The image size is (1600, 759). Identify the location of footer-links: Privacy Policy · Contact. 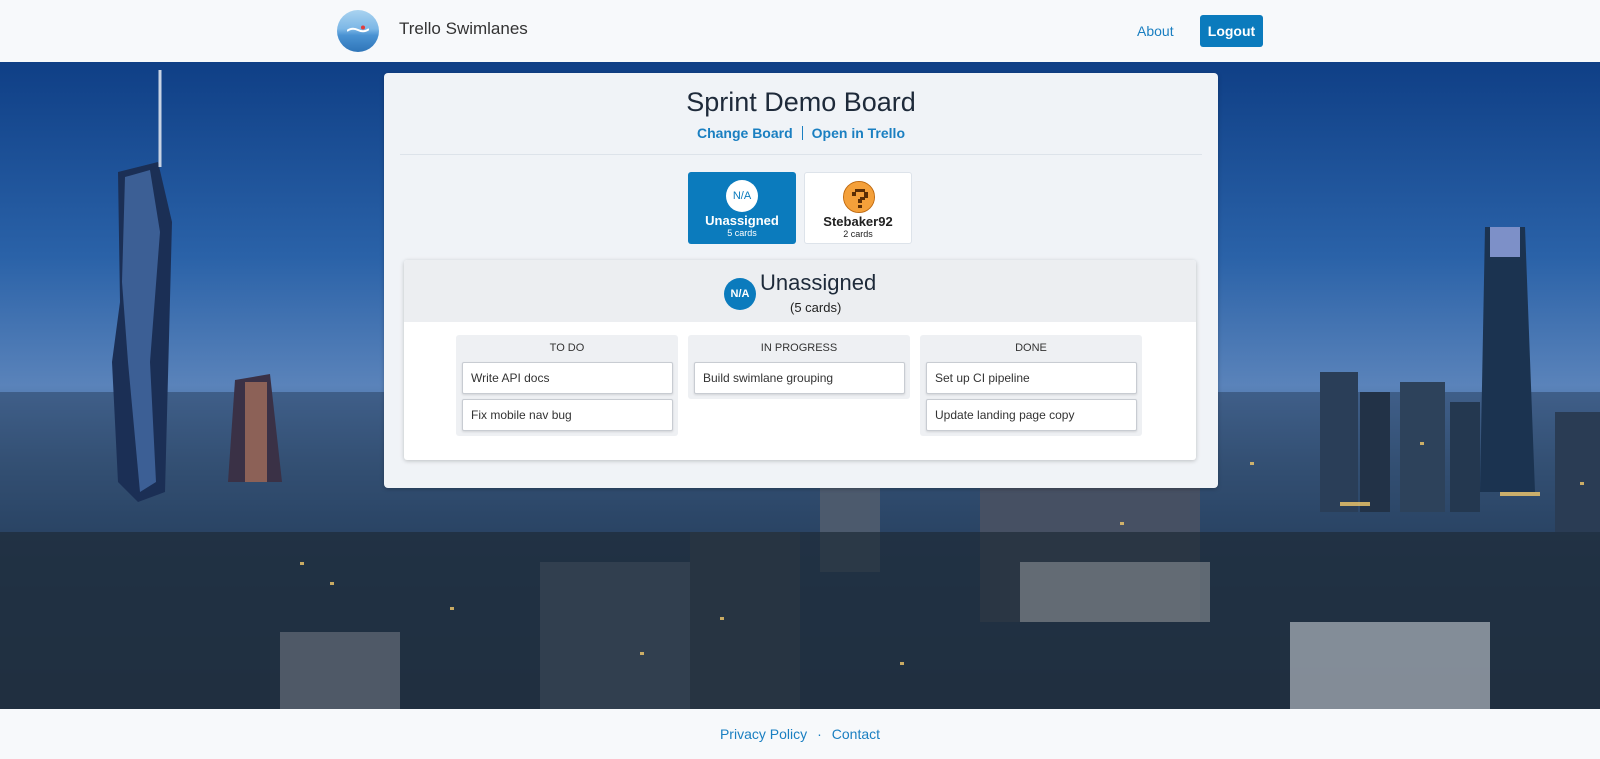
(800, 734).